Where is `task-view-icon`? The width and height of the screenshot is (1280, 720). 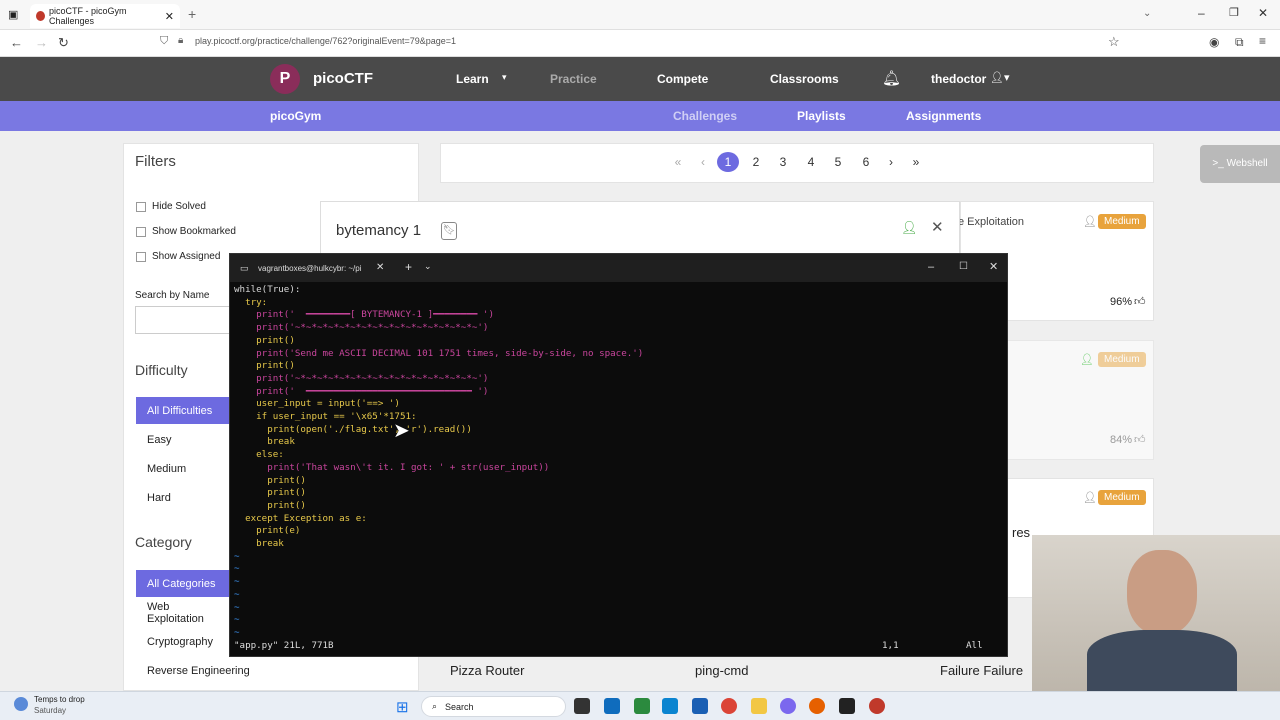 task-view-icon is located at coordinates (582, 706).